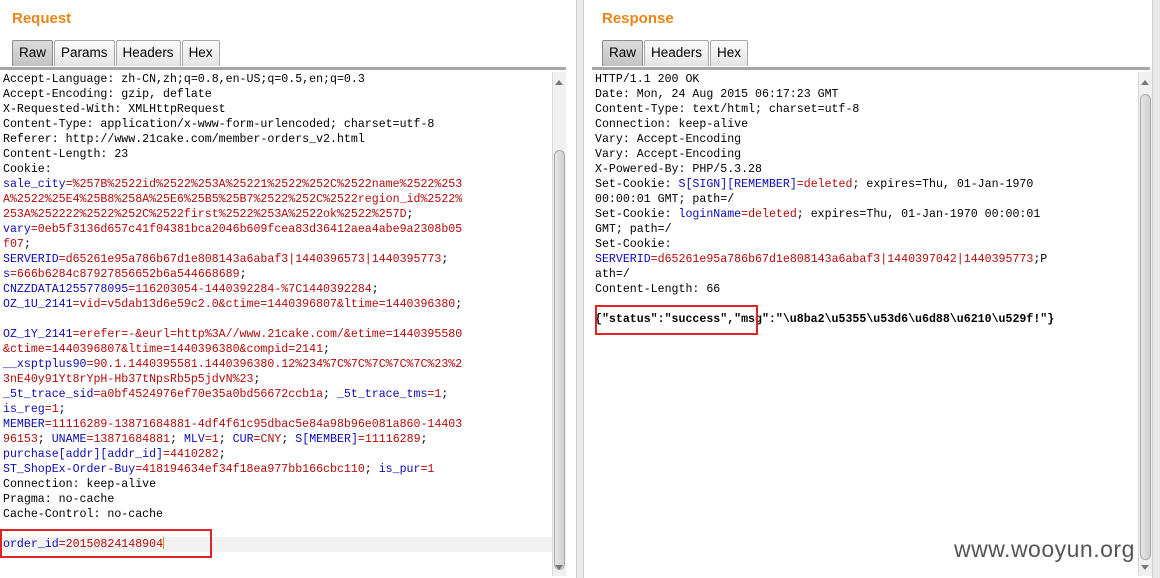 This screenshot has height=578, width=1160. I want to click on param-name: order_id, so click(31, 544).